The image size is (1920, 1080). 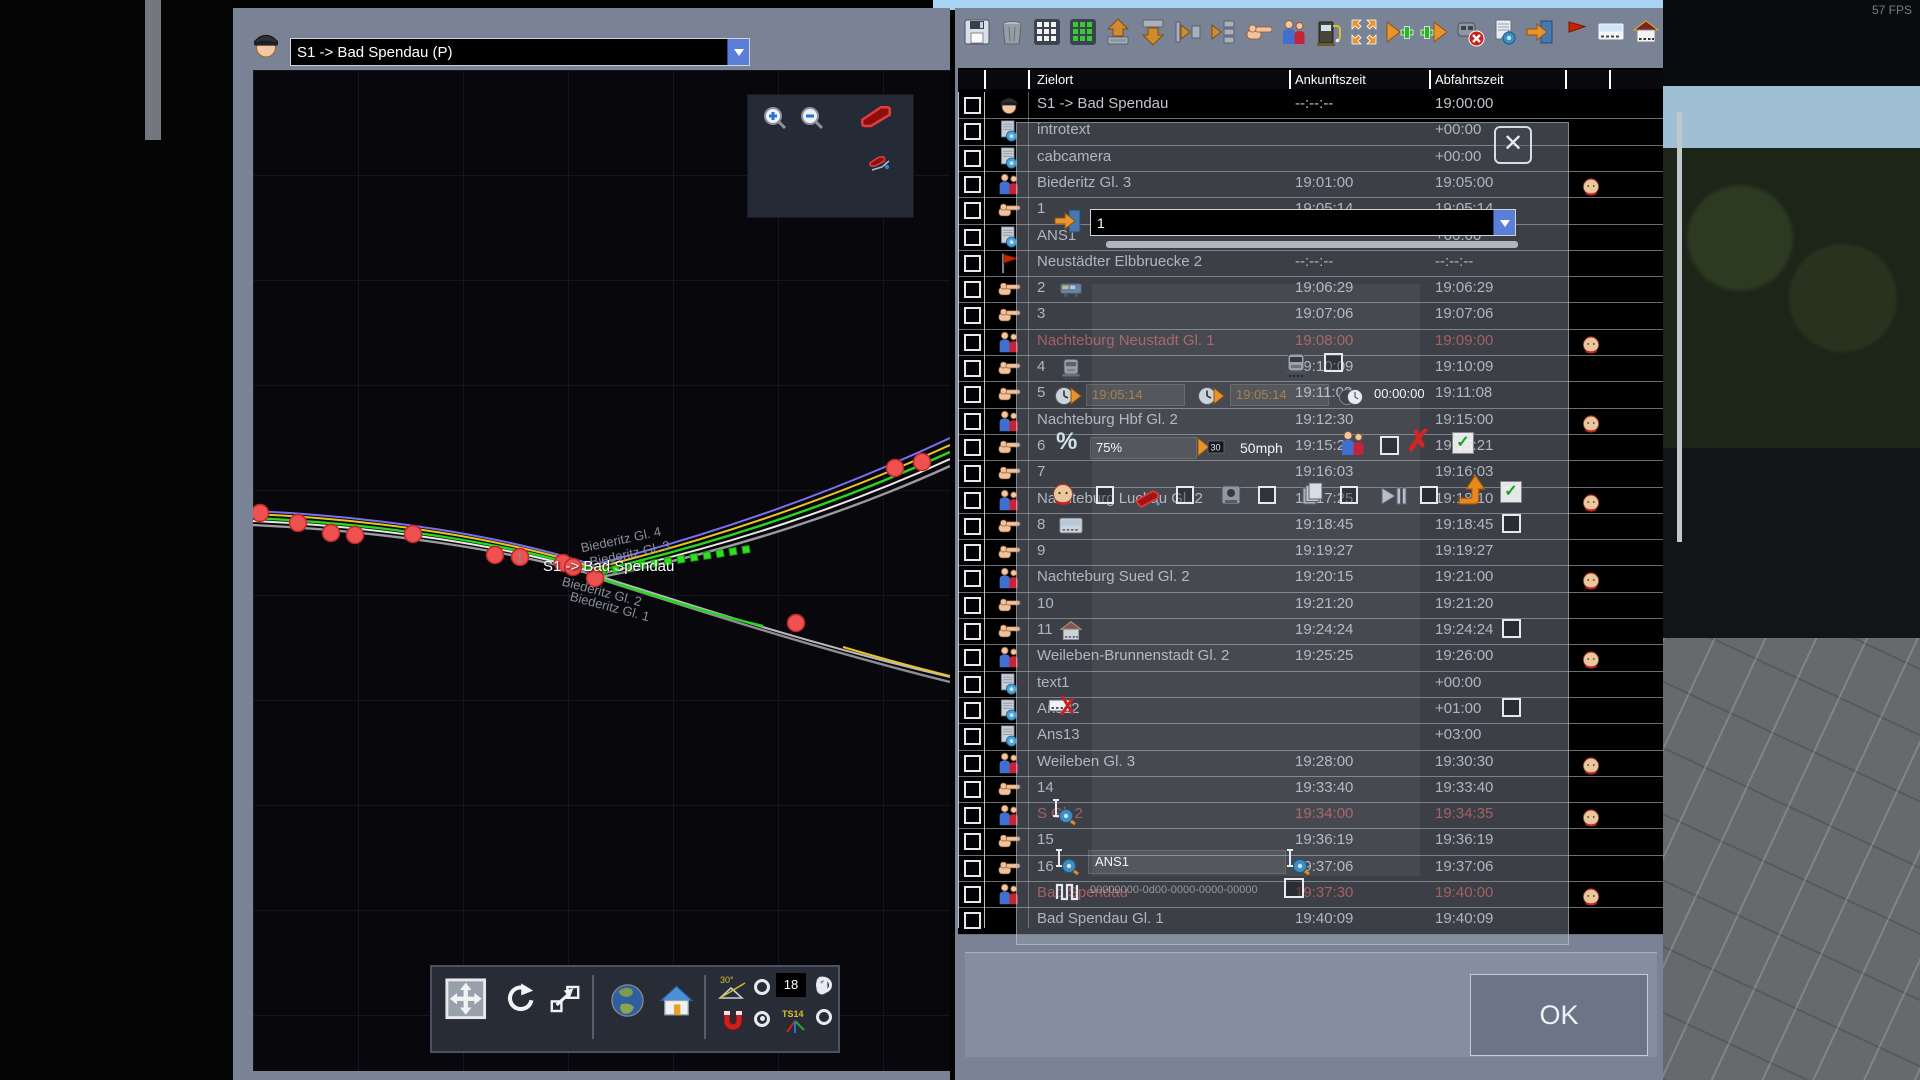 I want to click on signal-promote-icon, so click(x=1473, y=489).